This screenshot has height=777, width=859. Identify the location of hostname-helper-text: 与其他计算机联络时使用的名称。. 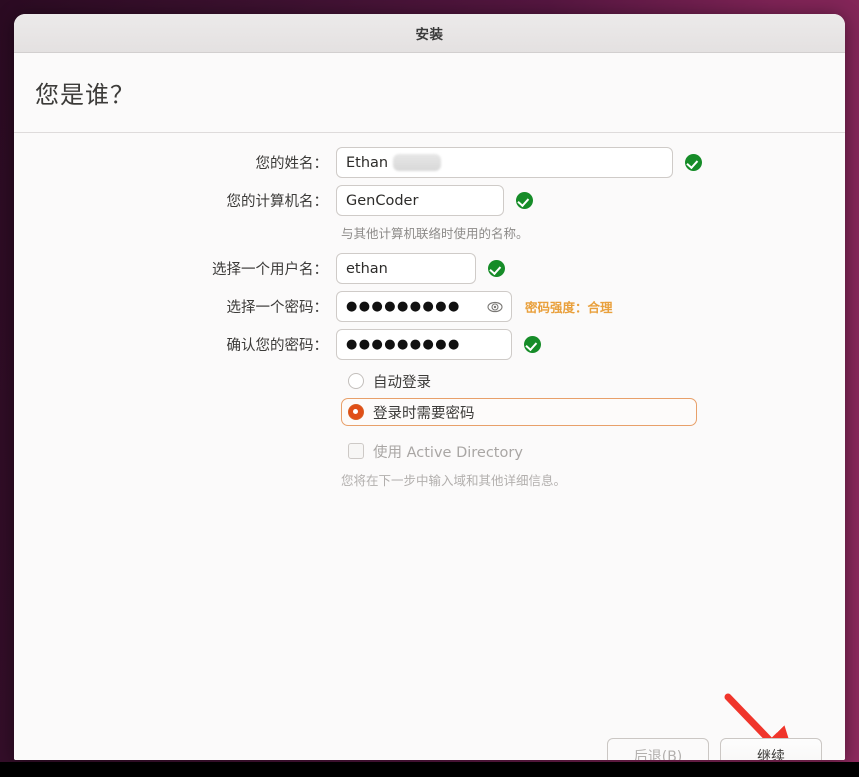
(435, 233).